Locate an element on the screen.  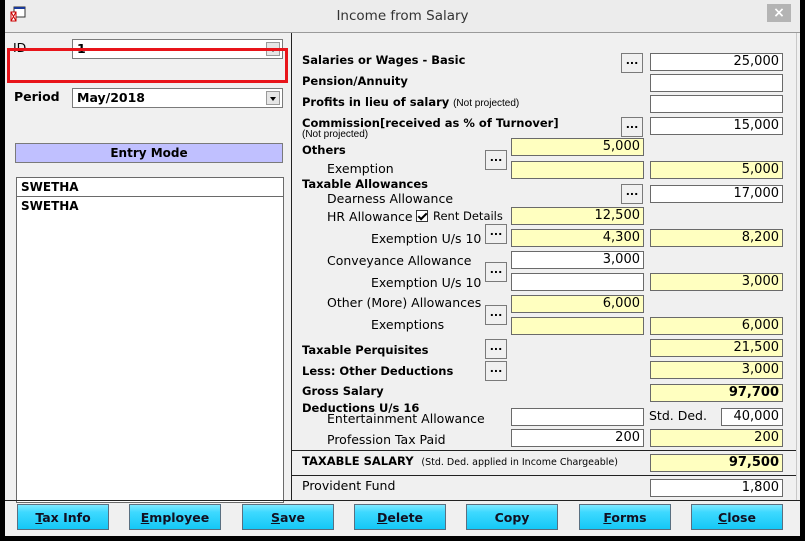
close-mnemonic: C is located at coordinates (723, 517).